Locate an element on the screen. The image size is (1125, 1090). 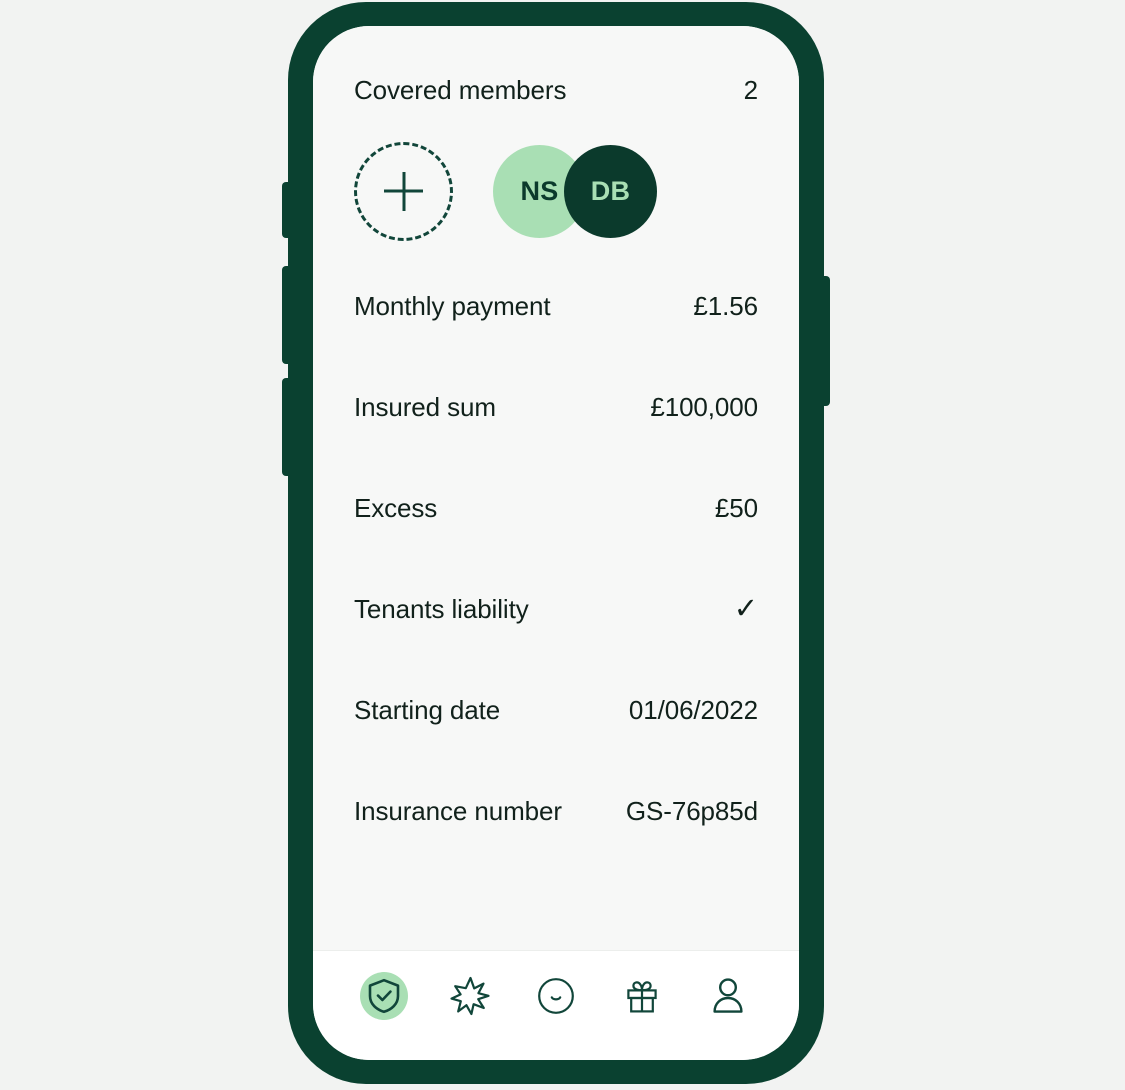
nav-item-support is located at coordinates (556, 996).